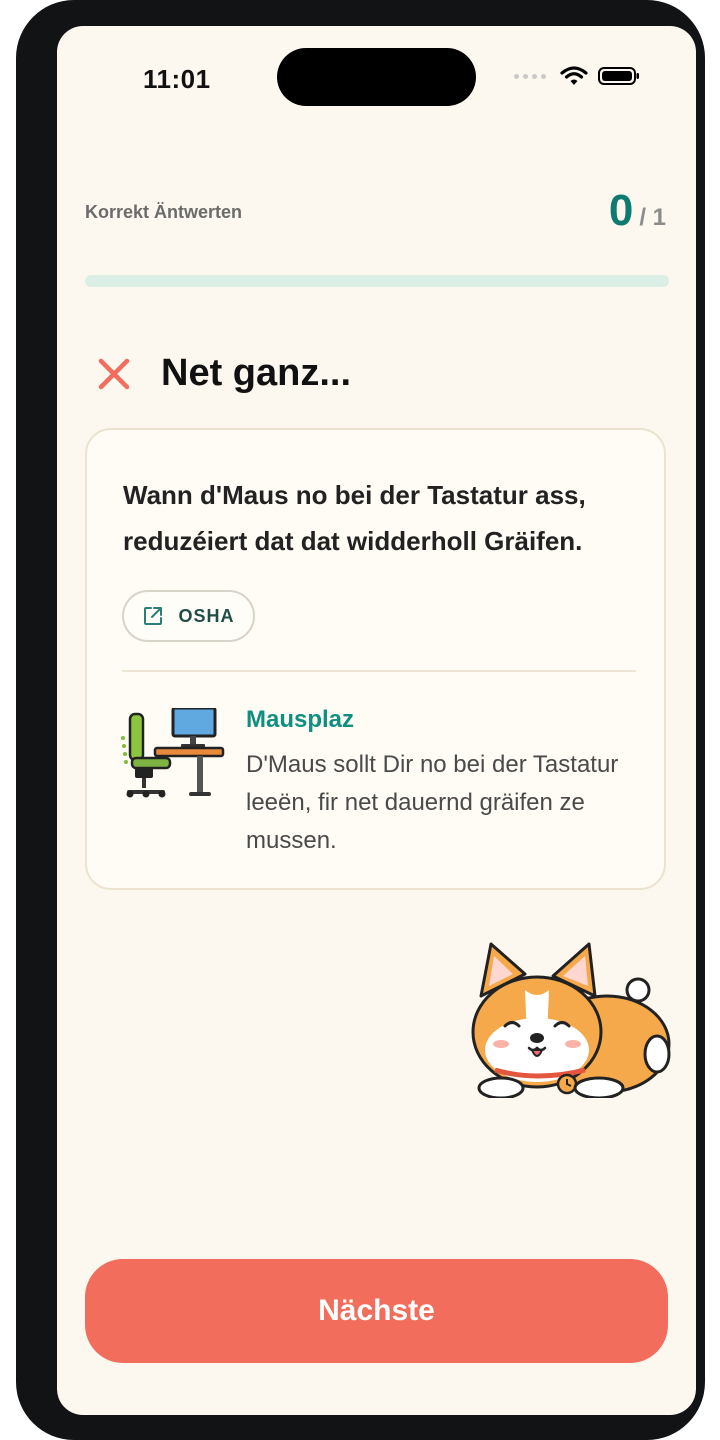 The height and width of the screenshot is (1440, 720). Describe the element at coordinates (530, 76) in the screenshot. I see `signal-icon` at that location.